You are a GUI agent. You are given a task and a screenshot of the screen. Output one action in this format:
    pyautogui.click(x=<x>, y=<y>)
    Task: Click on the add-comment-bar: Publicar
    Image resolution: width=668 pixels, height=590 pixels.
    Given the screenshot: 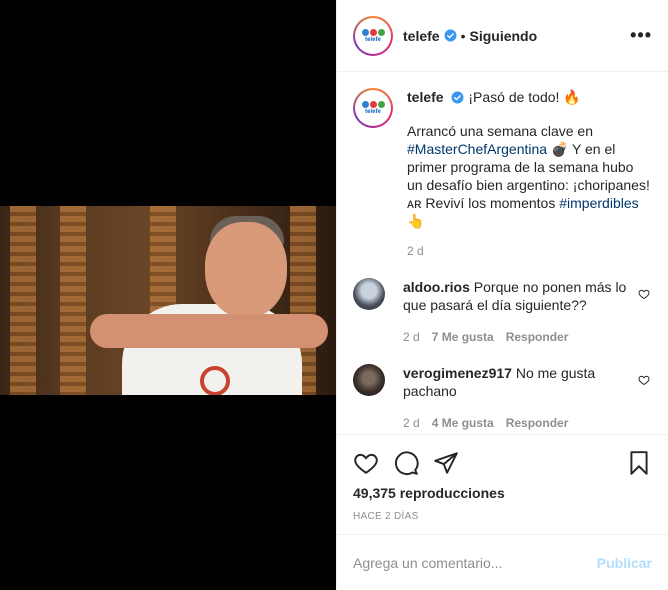 What is the action you would take?
    pyautogui.click(x=502, y=562)
    